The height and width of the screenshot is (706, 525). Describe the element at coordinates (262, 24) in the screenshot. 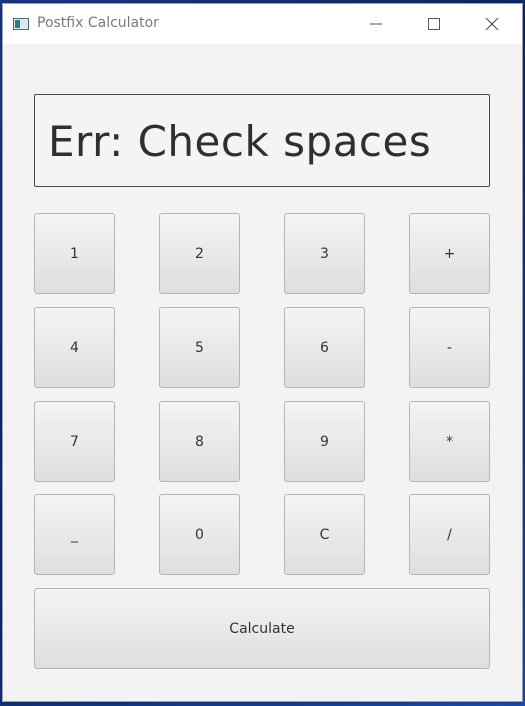

I see `title-bar: Postfix Calculator` at that location.